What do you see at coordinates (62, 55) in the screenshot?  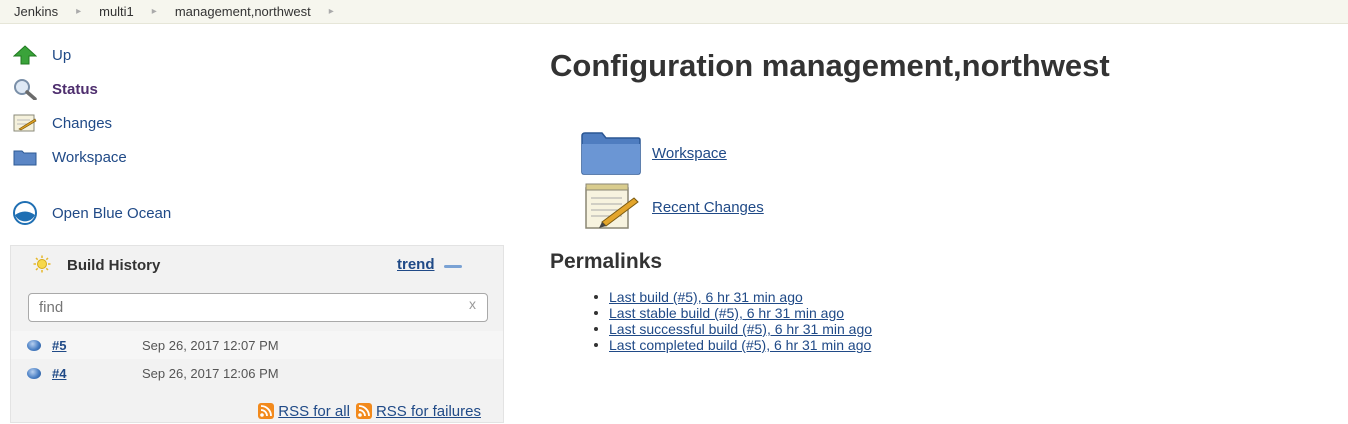 I see `task-up-label: Up` at bounding box center [62, 55].